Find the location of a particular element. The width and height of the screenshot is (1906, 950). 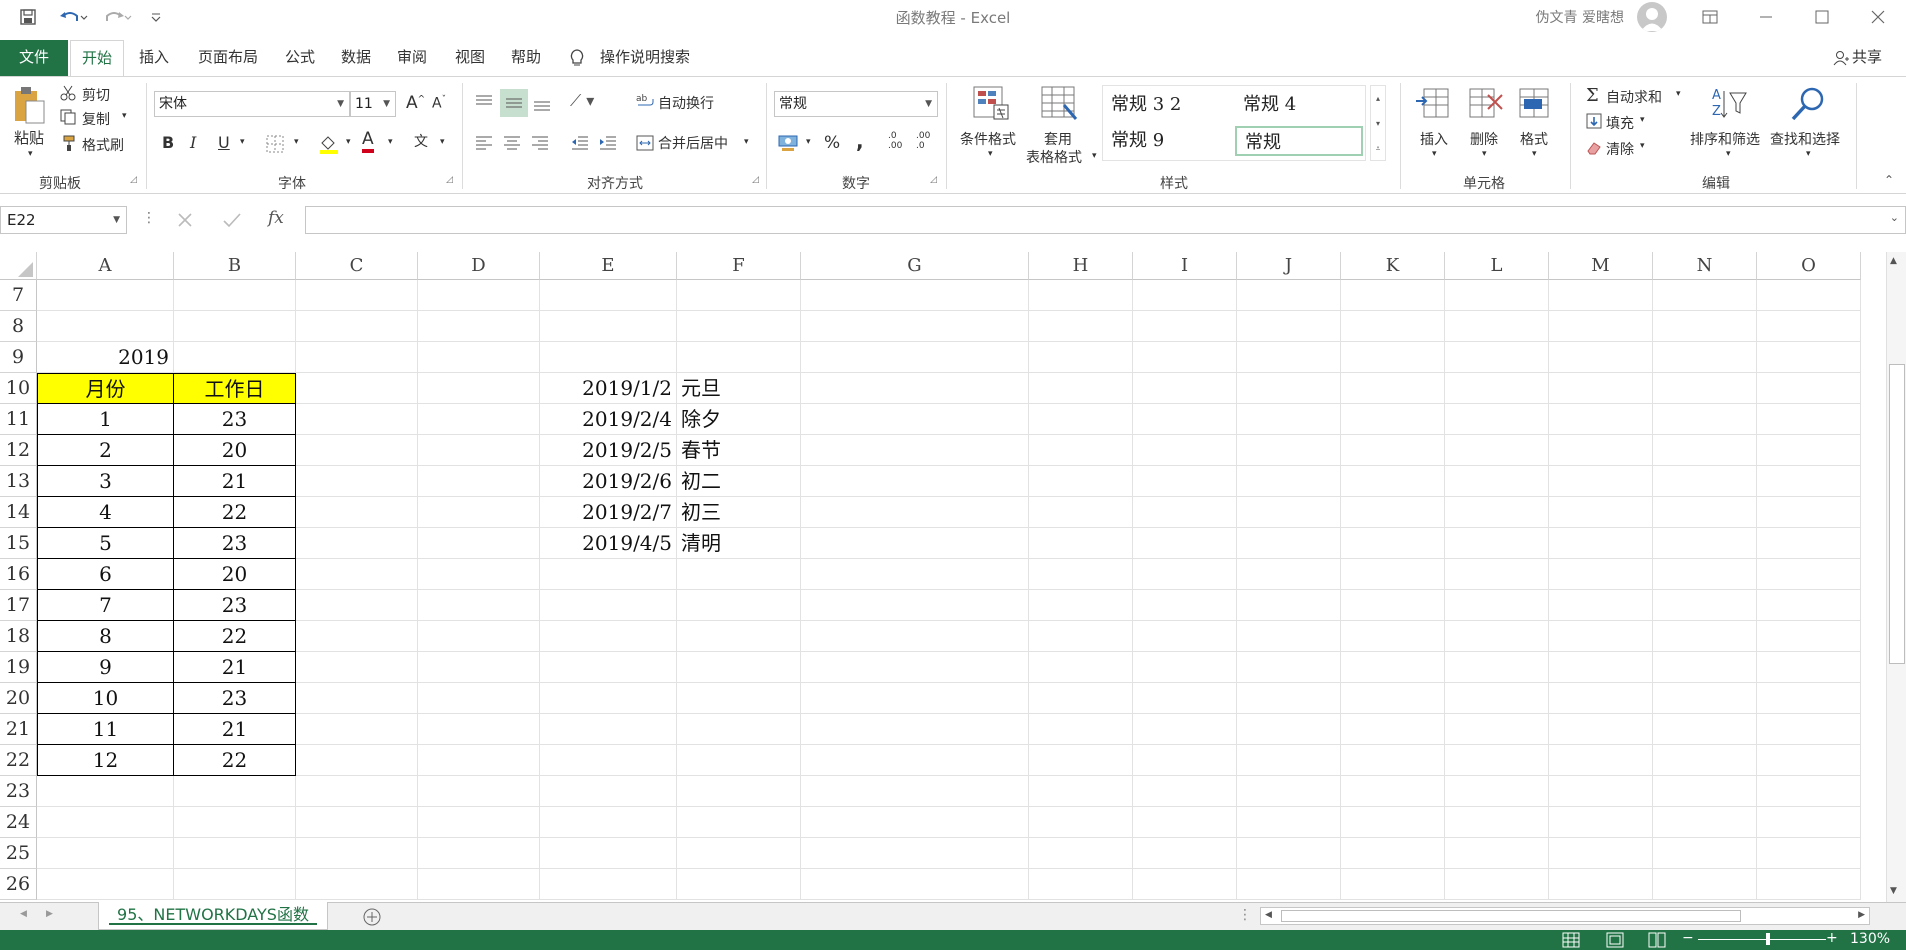

font-name-select: 宋体 ▼ is located at coordinates (252, 104).